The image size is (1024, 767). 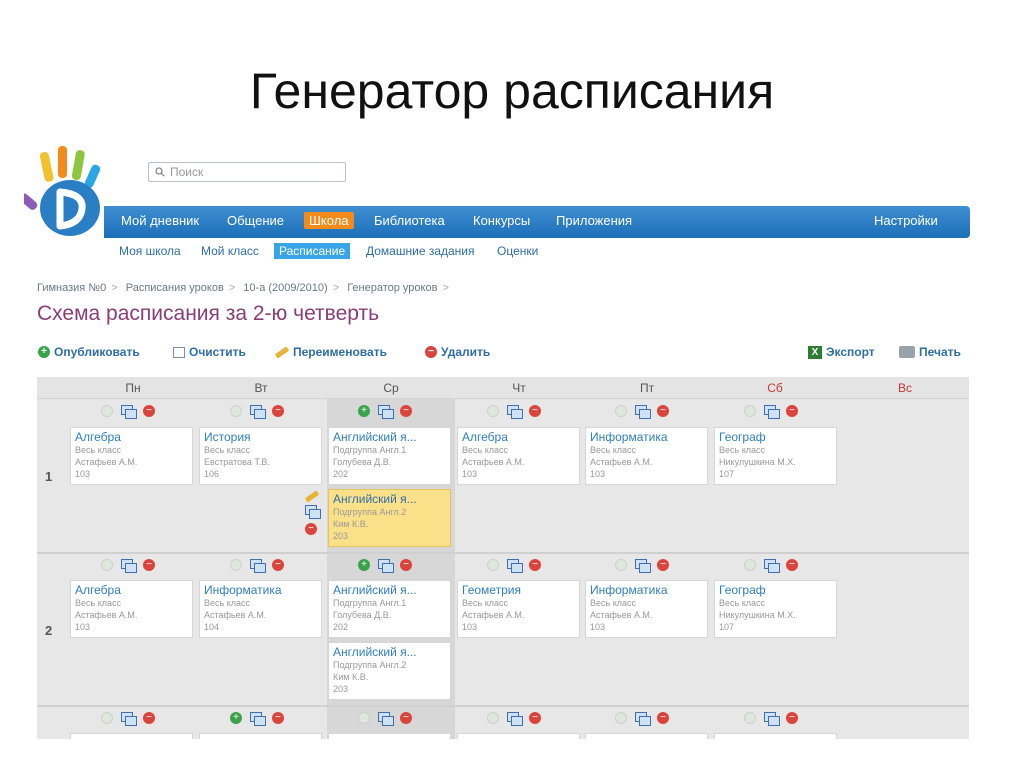 I want to click on breadcrumb-item: Генератор уроков, so click(x=392, y=288).